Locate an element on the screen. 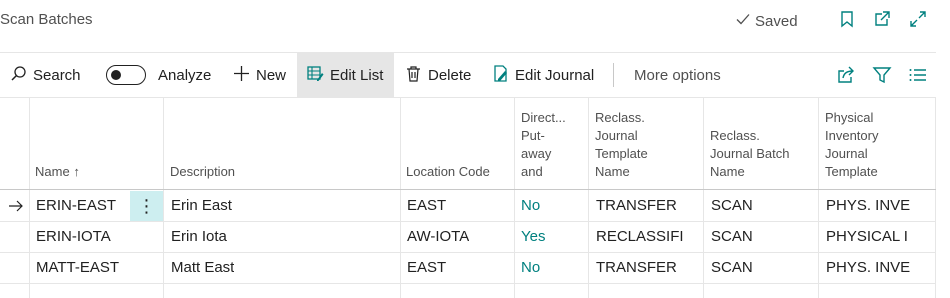 This screenshot has height=298, width=950. edit-list-icon is located at coordinates (315, 75).